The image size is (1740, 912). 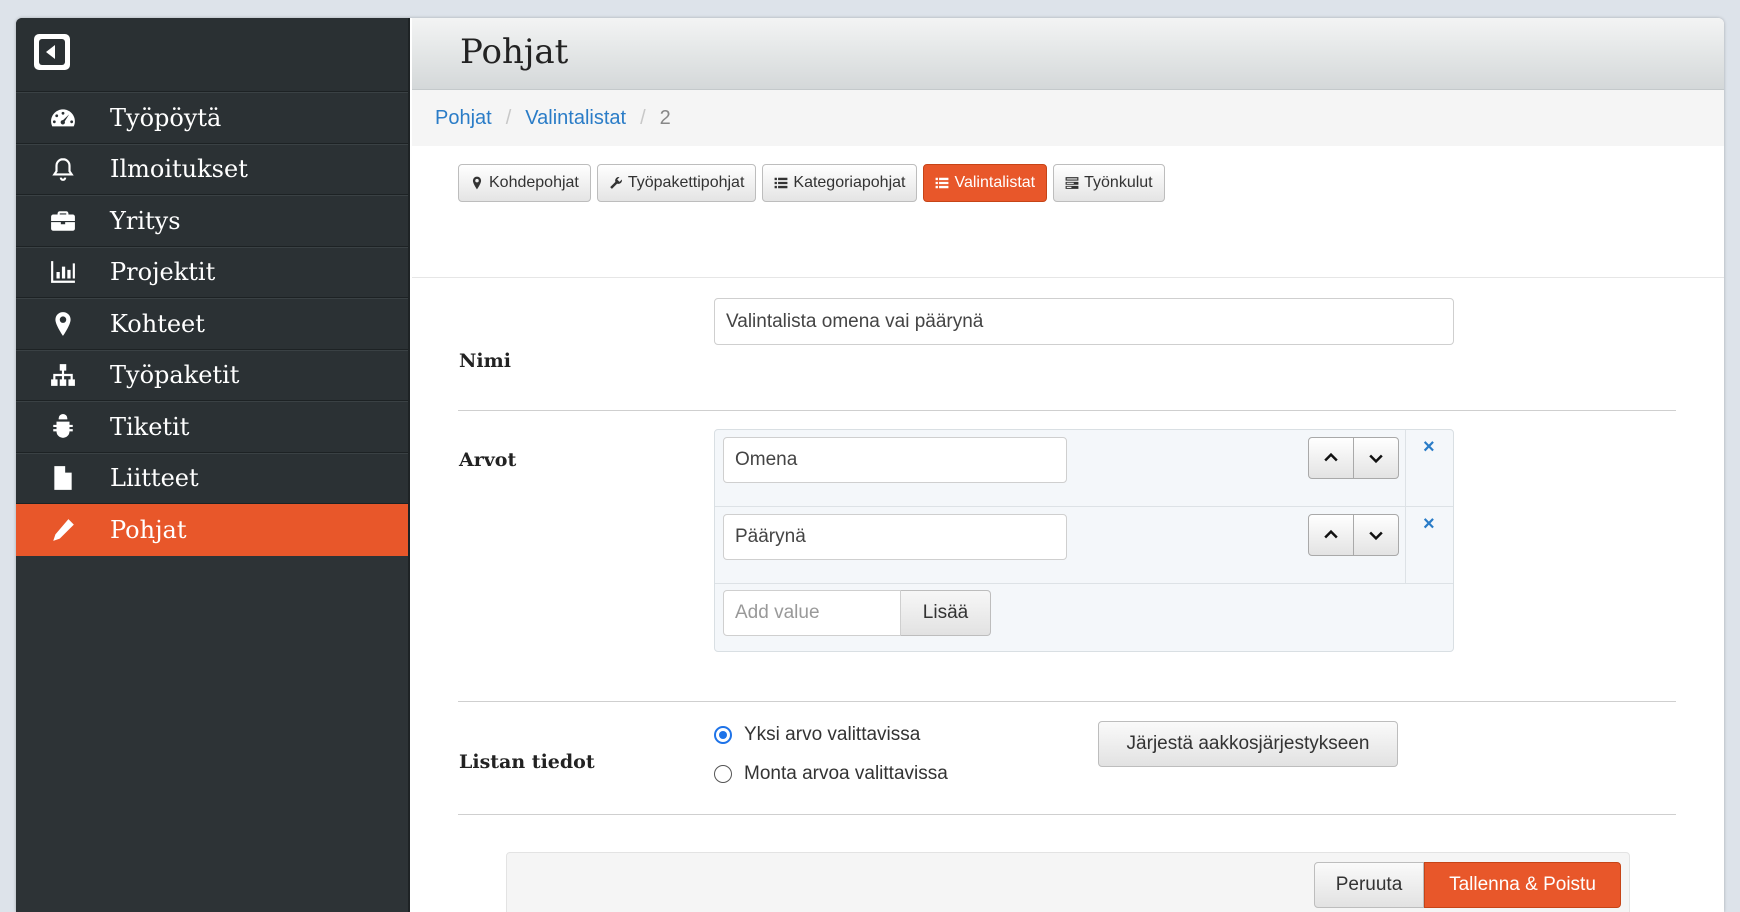 What do you see at coordinates (63, 272) in the screenshot?
I see `bar-chart-icon` at bounding box center [63, 272].